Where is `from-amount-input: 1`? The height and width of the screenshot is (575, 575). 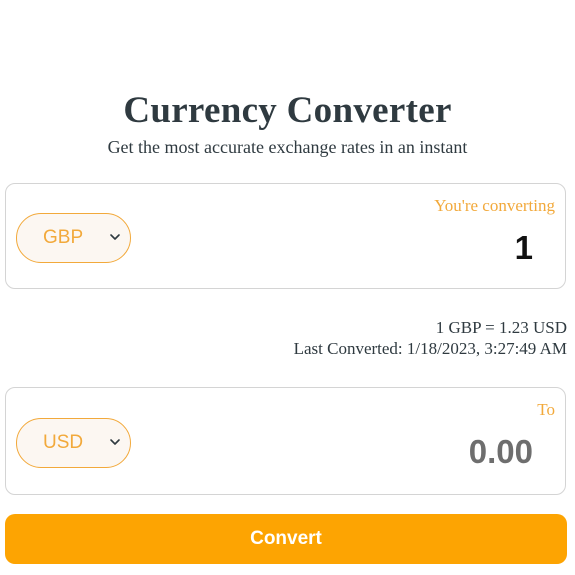 from-amount-input: 1 is located at coordinates (524, 248).